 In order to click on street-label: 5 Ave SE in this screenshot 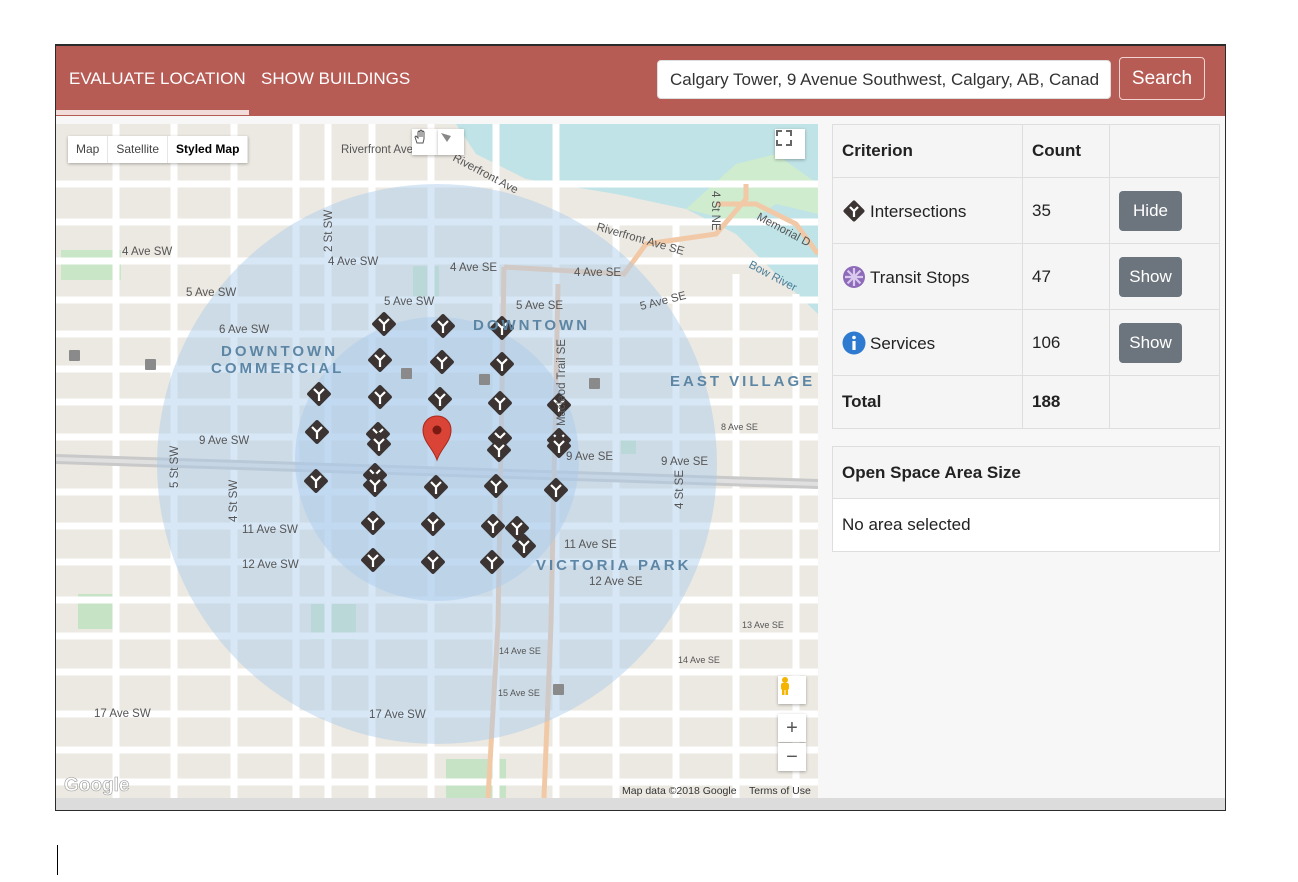, I will do `click(539, 306)`.